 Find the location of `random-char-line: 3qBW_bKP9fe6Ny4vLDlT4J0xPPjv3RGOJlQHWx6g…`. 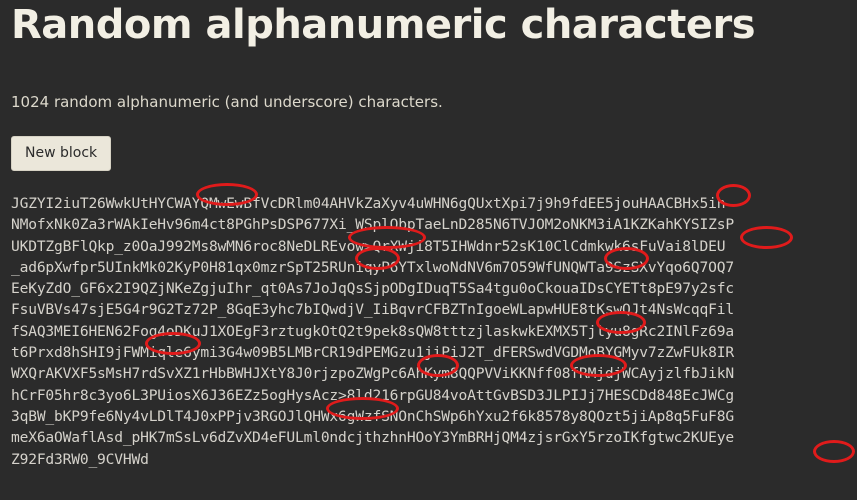

random-char-line: 3qBW_bKP9fe6Ny4vLDlT4J0xPPjv3RGOJlQHWx6g… is located at coordinates (372, 416).